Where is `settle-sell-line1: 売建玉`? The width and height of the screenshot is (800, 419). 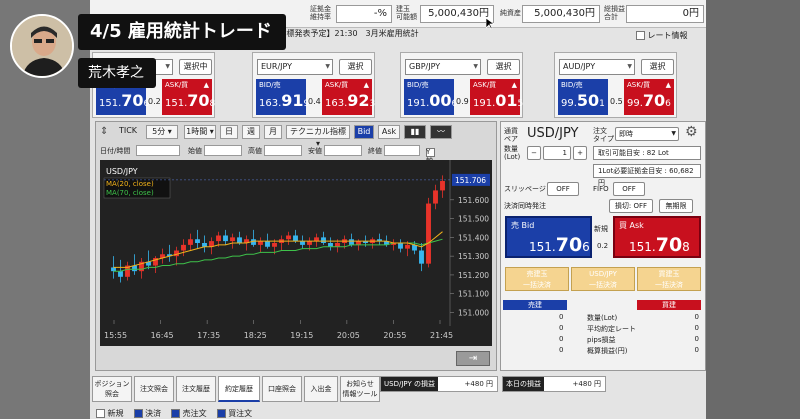 settle-sell-line1: 売建玉 is located at coordinates (537, 274).